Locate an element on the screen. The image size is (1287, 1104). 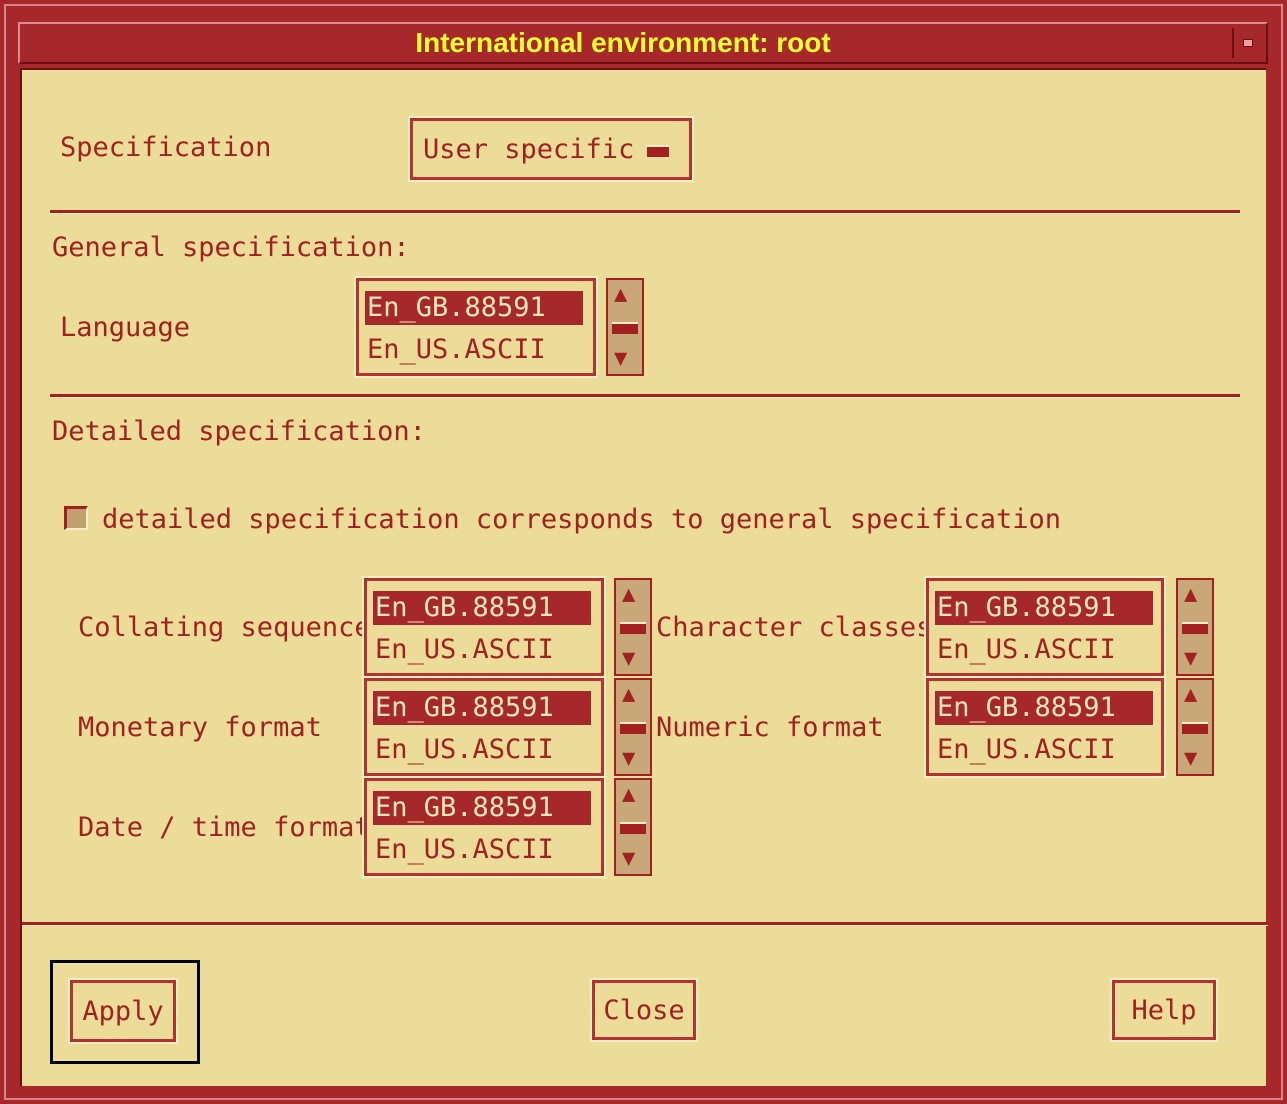
collating-item-selected: En_GB.88591 is located at coordinates (482, 608).